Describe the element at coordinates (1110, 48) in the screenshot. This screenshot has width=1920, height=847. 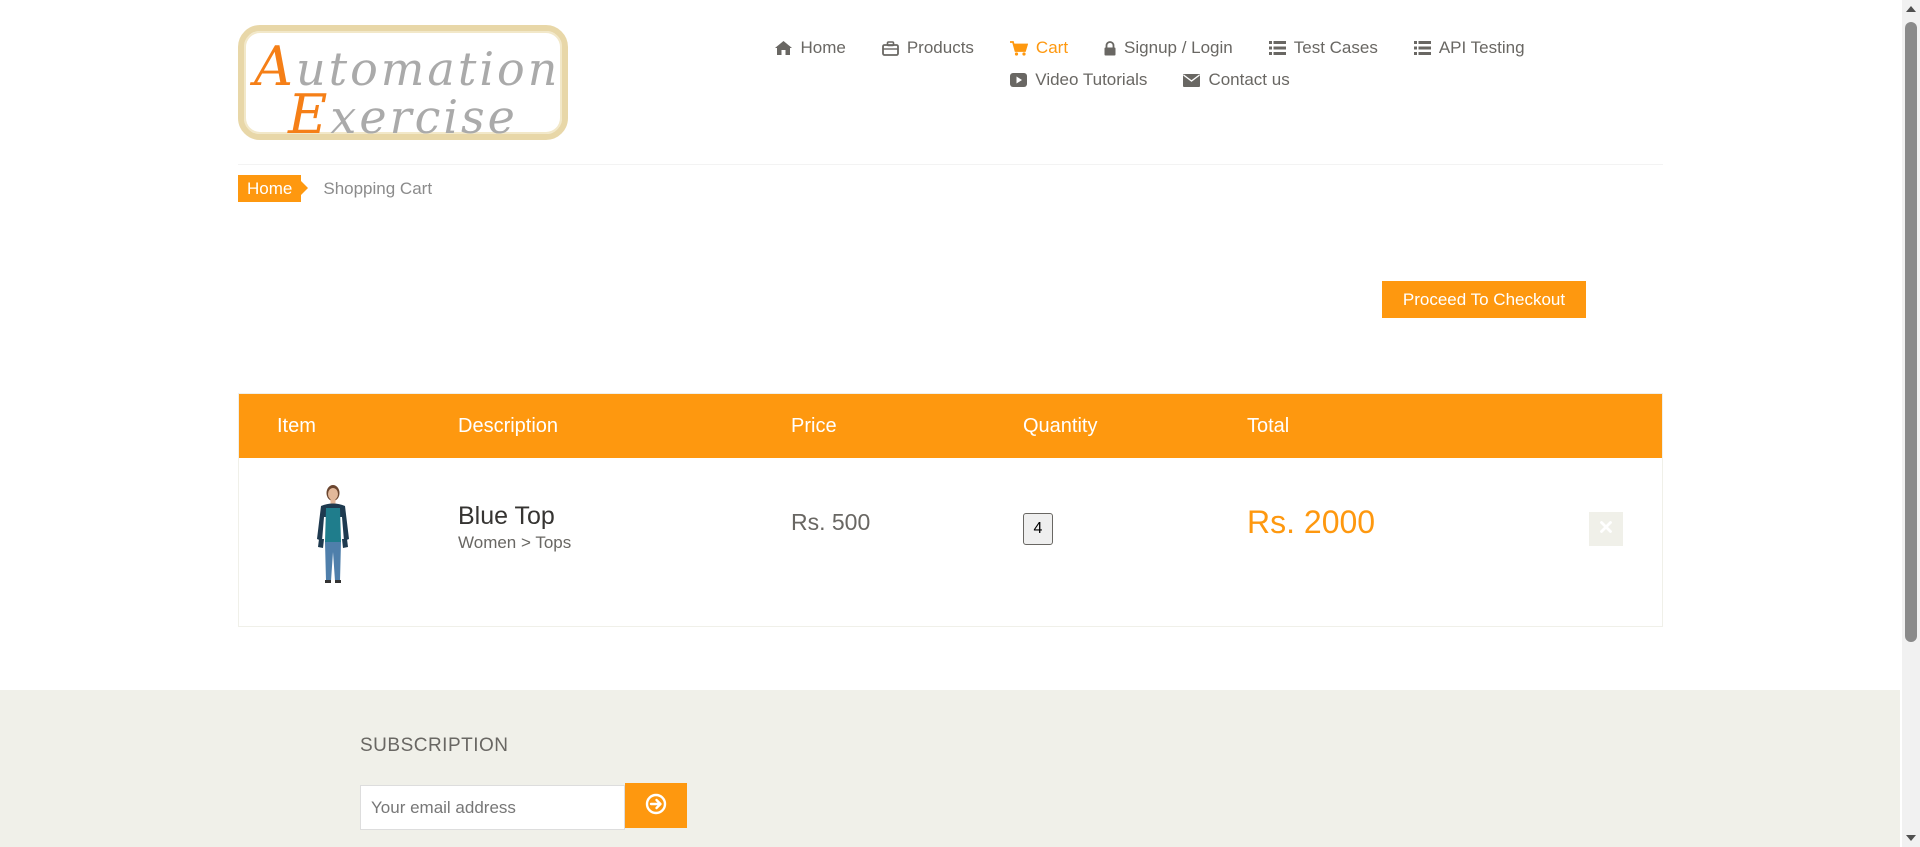
I see `lock-icon` at that location.